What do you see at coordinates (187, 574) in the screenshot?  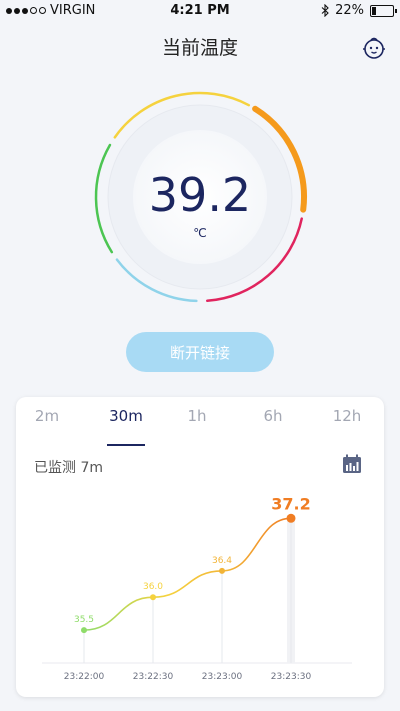 I see `temperature-series-line` at bounding box center [187, 574].